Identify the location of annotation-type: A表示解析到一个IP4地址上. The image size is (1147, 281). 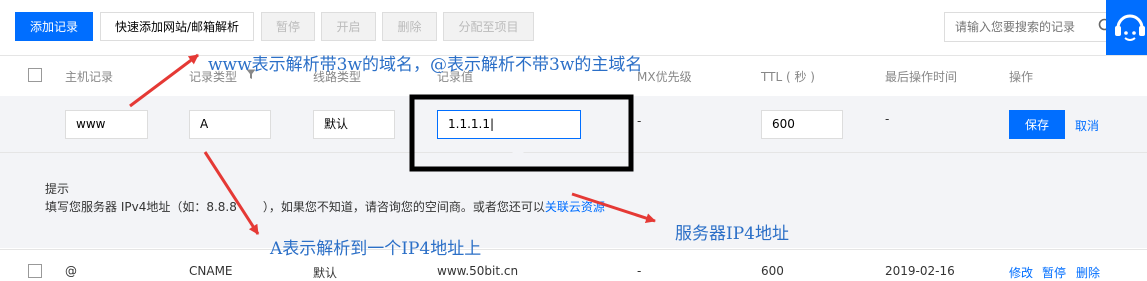
(376, 249).